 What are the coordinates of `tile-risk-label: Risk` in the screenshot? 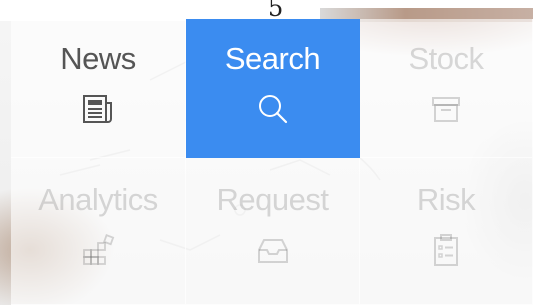 It's located at (446, 199).